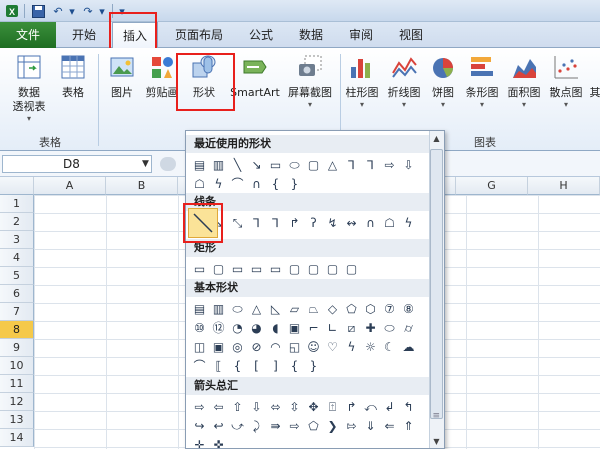 The height and width of the screenshot is (449, 600). What do you see at coordinates (313, 346) in the screenshot?
I see `smiley-face-icon: ☺` at bounding box center [313, 346].